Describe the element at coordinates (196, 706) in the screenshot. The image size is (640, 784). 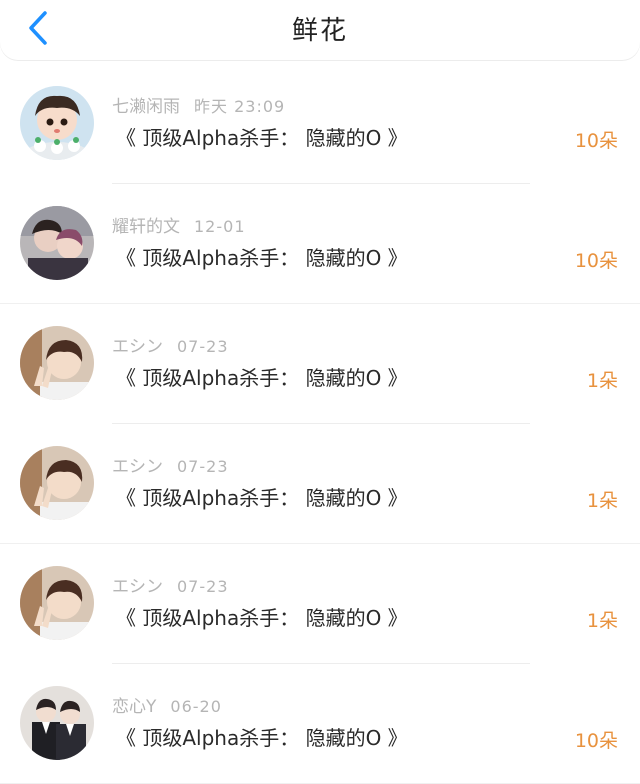
I see `timestamp: 06-20` at that location.